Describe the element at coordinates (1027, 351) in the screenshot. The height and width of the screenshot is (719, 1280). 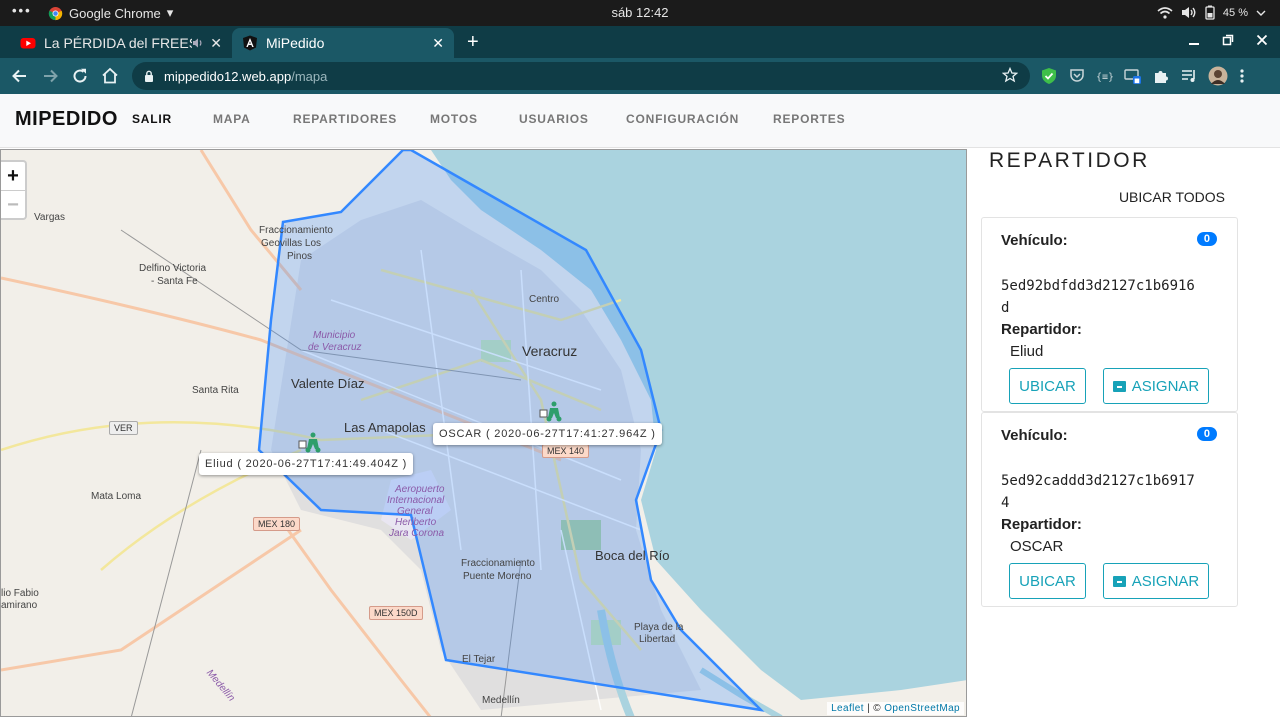
I see `driver-name: Eliud` at that location.